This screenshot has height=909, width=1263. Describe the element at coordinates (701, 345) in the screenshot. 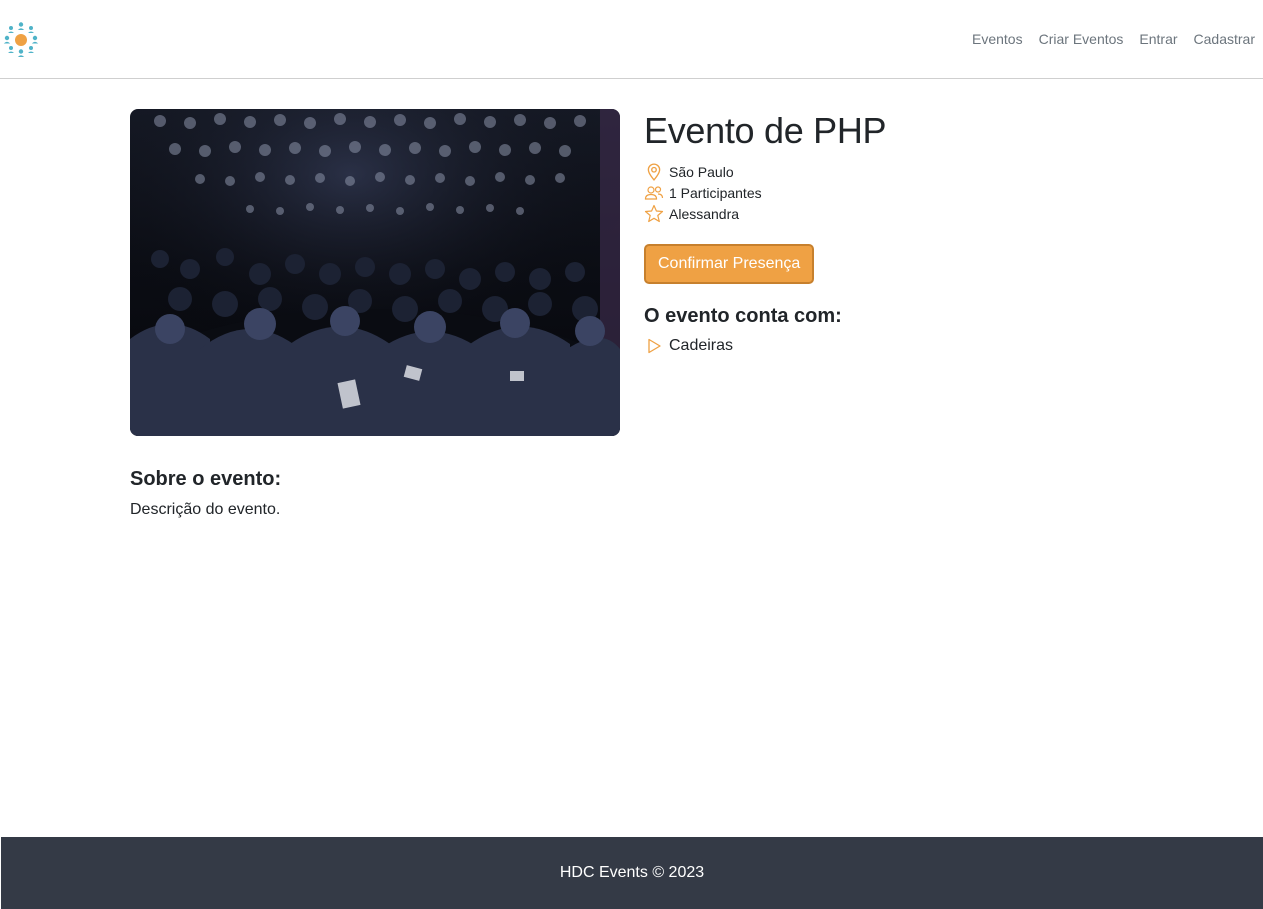

I see `feature-item-label: Cadeiras` at that location.